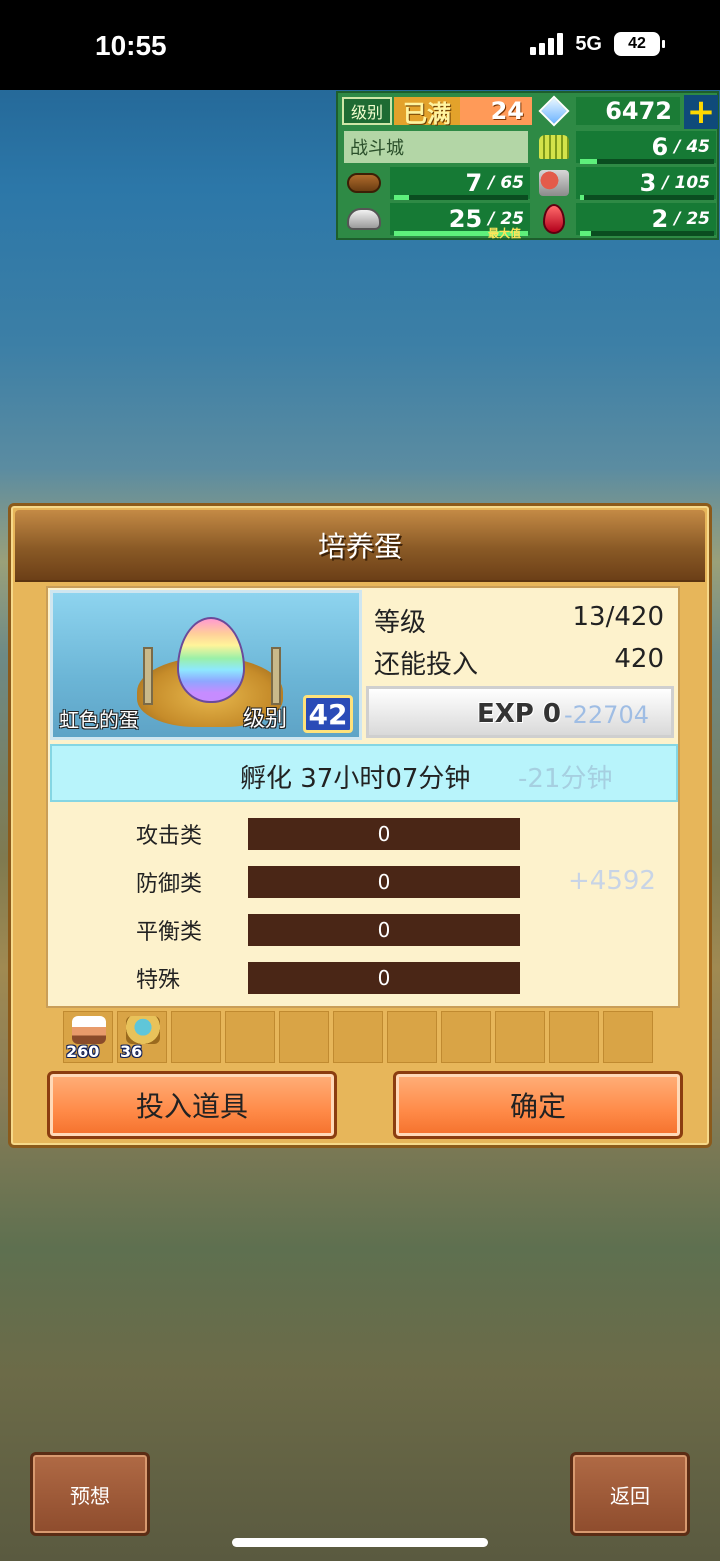 The image size is (720, 1561). What do you see at coordinates (360, 1542) in the screenshot?
I see `home-indicator` at bounding box center [360, 1542].